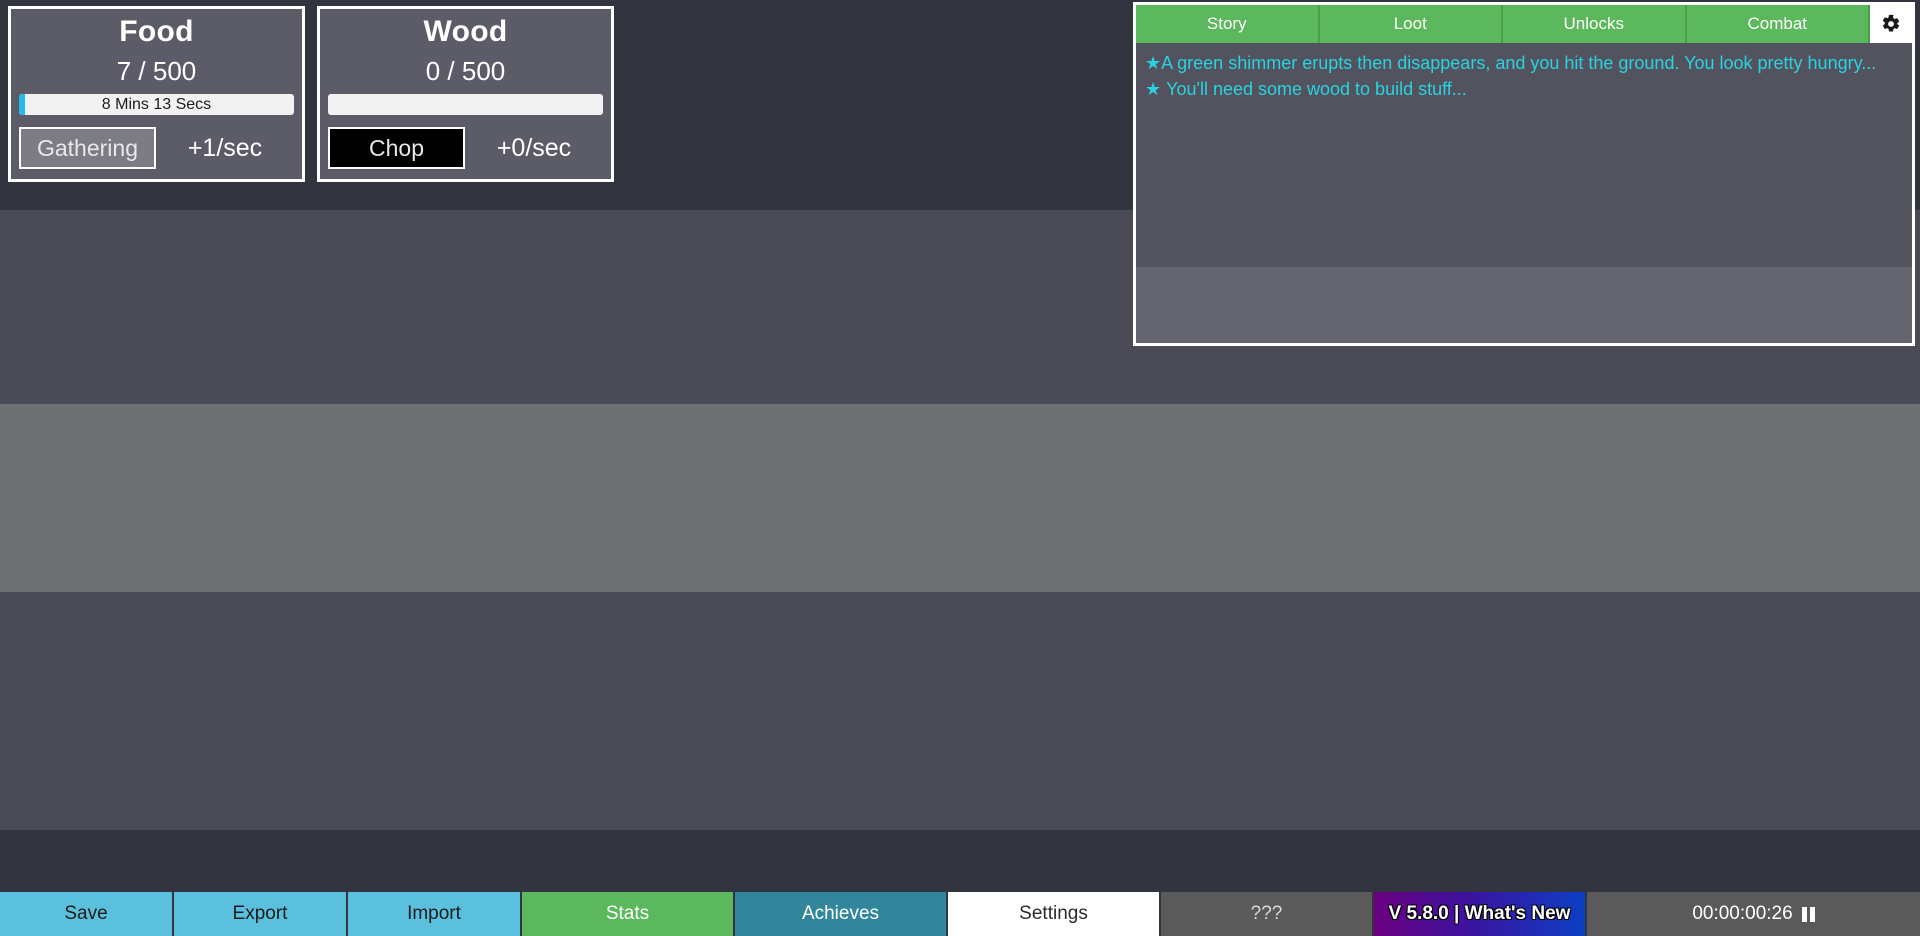  What do you see at coordinates (465, 31) in the screenshot?
I see `resource-name-wood: Wood` at bounding box center [465, 31].